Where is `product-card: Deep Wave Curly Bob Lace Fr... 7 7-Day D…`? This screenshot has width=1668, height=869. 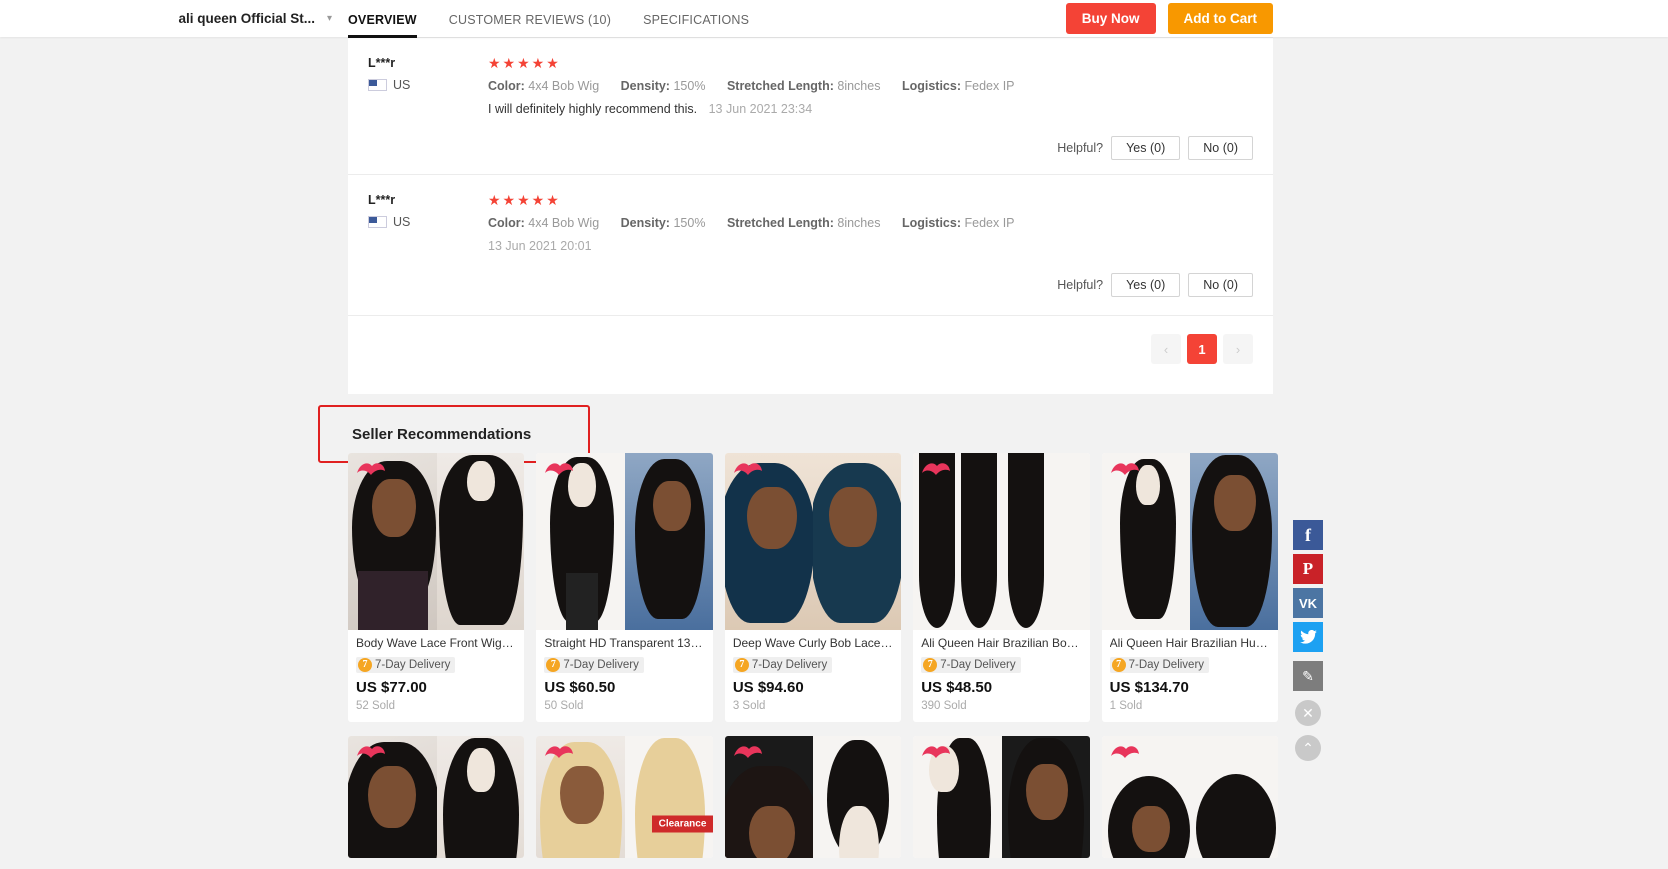 product-card: Deep Wave Curly Bob Lace Fr... 7 7-Day D… is located at coordinates (813, 587).